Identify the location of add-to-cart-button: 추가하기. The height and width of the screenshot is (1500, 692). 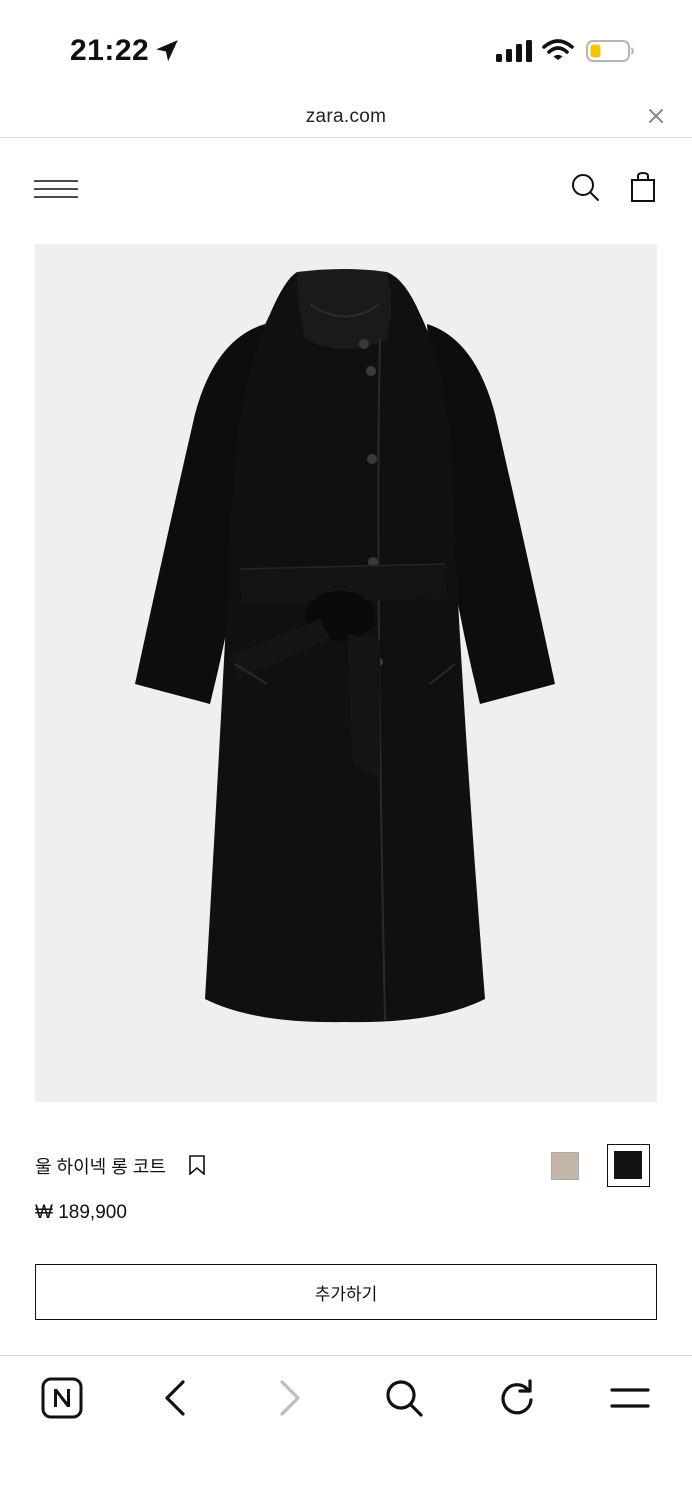
(346, 1292).